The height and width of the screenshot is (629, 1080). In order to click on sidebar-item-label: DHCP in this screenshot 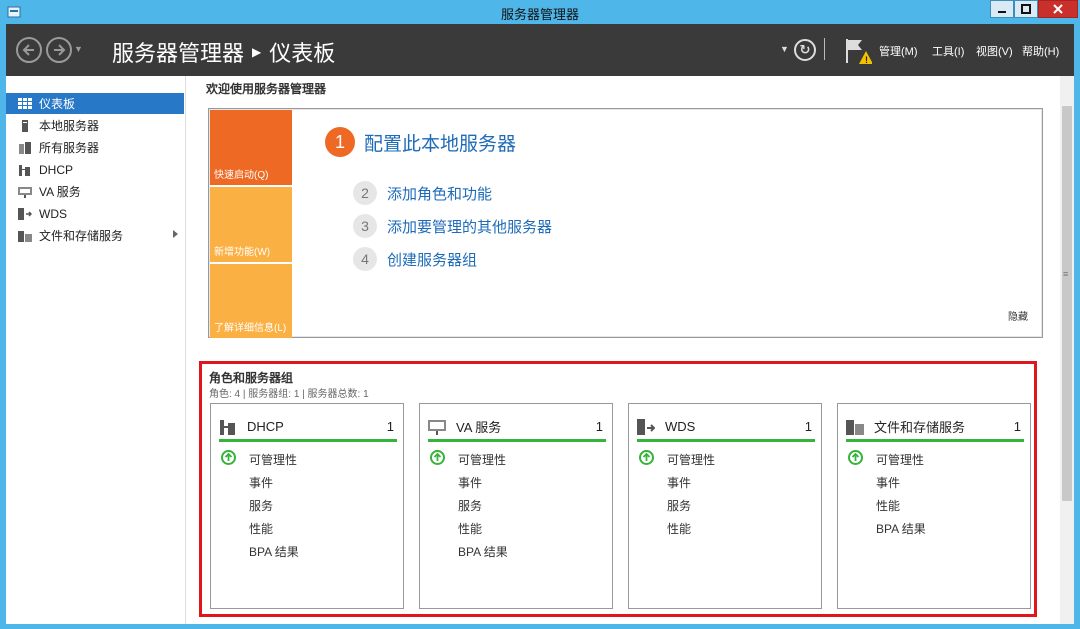, I will do `click(56, 169)`.